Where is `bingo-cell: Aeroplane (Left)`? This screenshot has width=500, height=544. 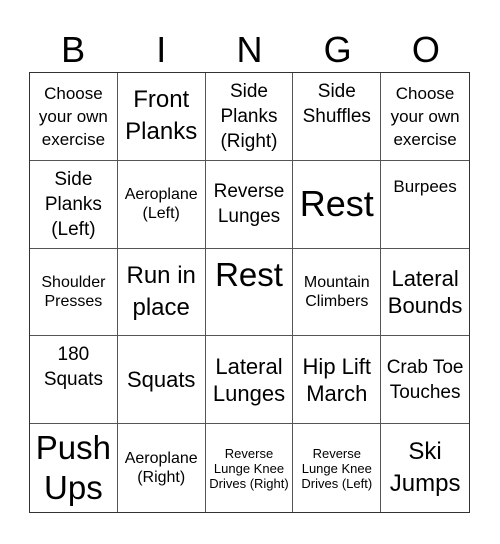 bingo-cell: Aeroplane (Left) is located at coordinates (161, 204).